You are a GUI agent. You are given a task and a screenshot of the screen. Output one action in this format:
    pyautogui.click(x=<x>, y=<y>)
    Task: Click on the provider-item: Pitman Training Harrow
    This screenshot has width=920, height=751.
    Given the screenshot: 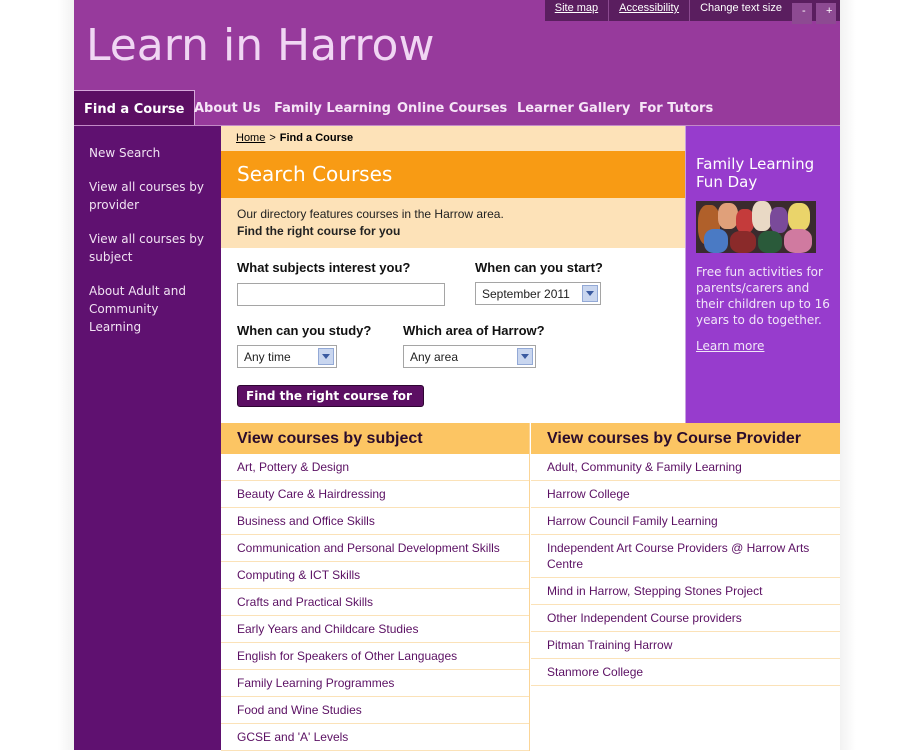 What is the action you would take?
    pyautogui.click(x=685, y=645)
    